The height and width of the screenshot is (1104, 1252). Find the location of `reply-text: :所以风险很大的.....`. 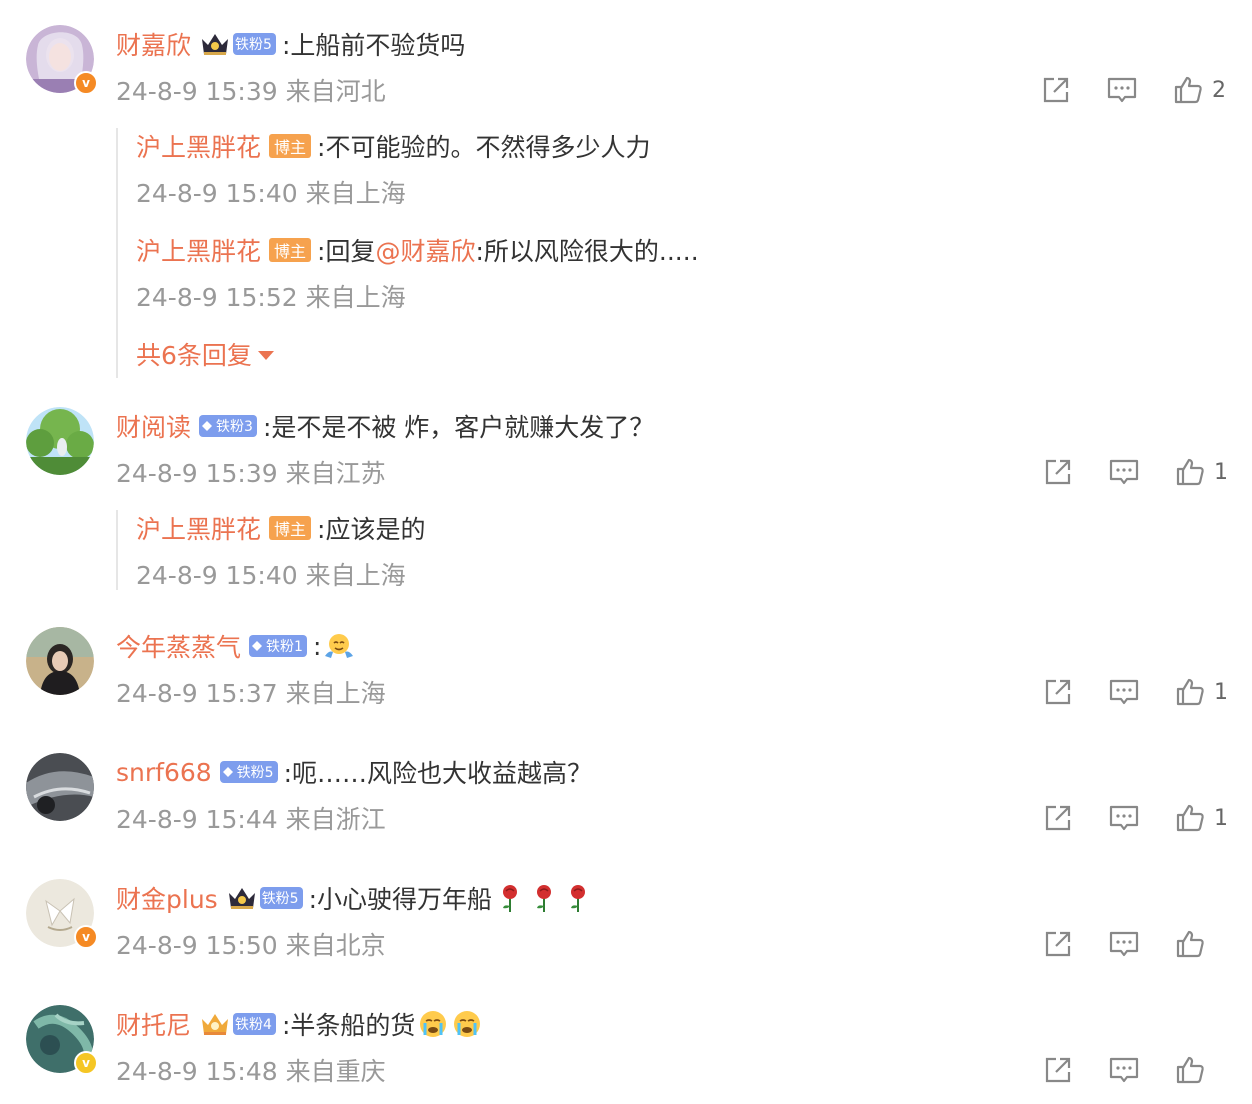

reply-text: :所以风险很大的..... is located at coordinates (587, 251).